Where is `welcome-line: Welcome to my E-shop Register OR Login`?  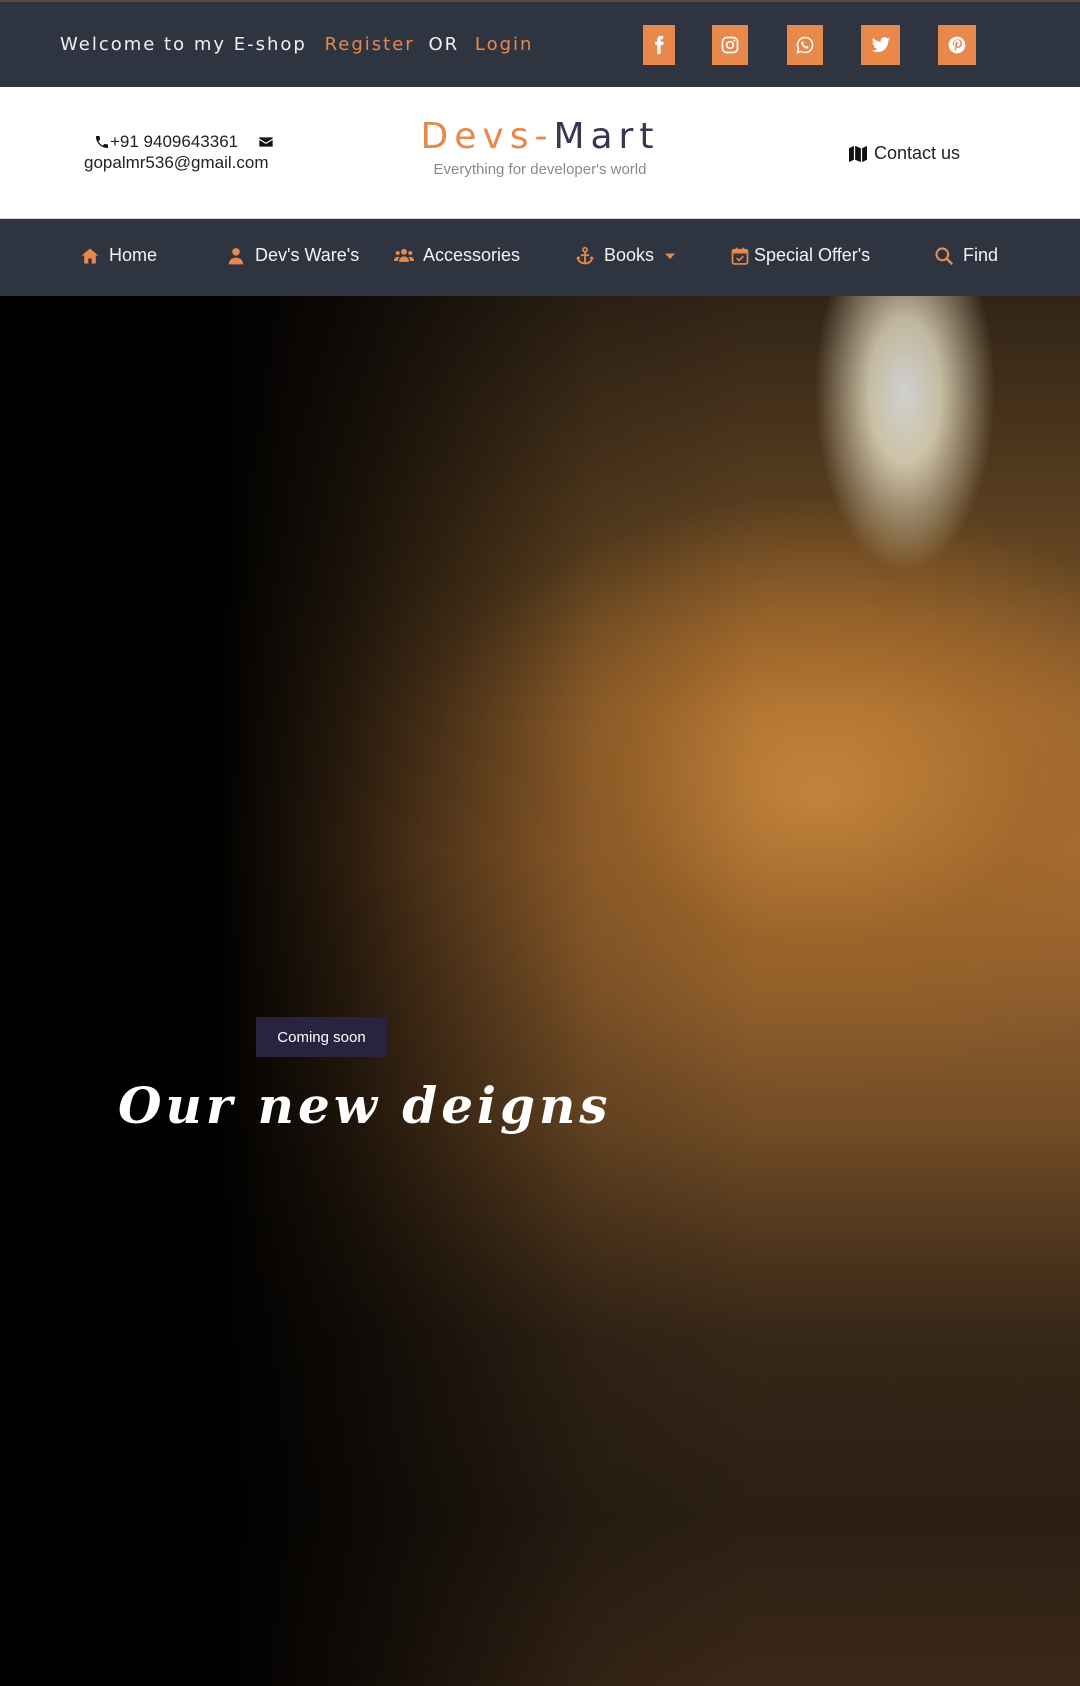 welcome-line: Welcome to my E-shop Register OR Login is located at coordinates (296, 44).